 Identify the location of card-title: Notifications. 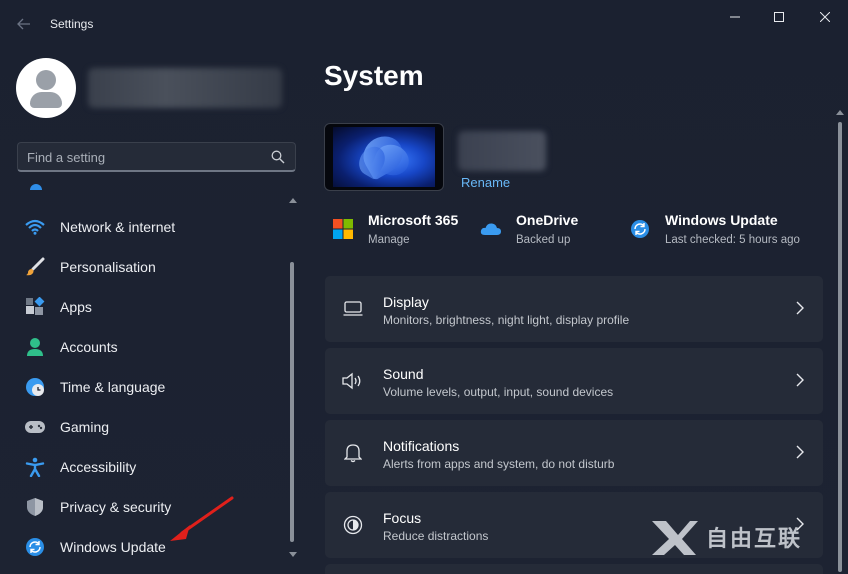
(421, 446).